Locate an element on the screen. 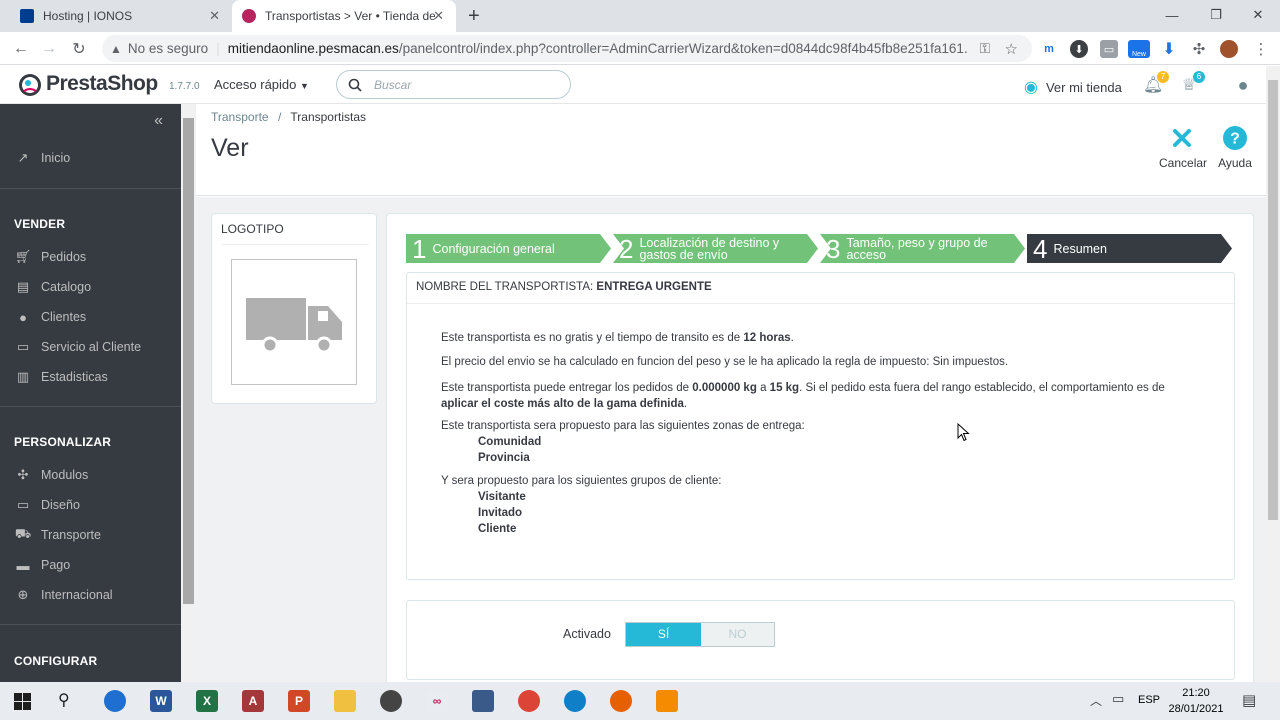 This screenshot has width=1280, height=720. extensions-puzzle-icon: ✣ is located at coordinates (1199, 49).